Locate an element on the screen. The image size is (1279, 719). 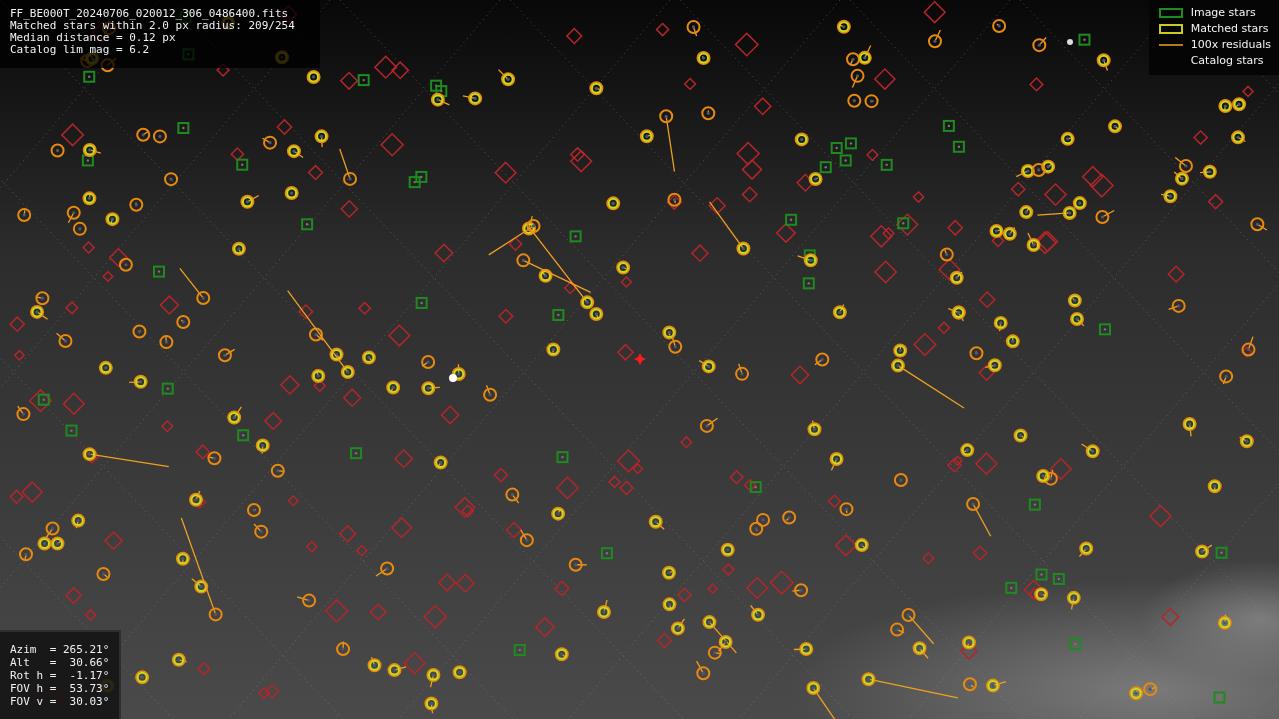
info-text: FF_BE000T_20240706_020012_306_0486400.fits is located at coordinates (150, 14).